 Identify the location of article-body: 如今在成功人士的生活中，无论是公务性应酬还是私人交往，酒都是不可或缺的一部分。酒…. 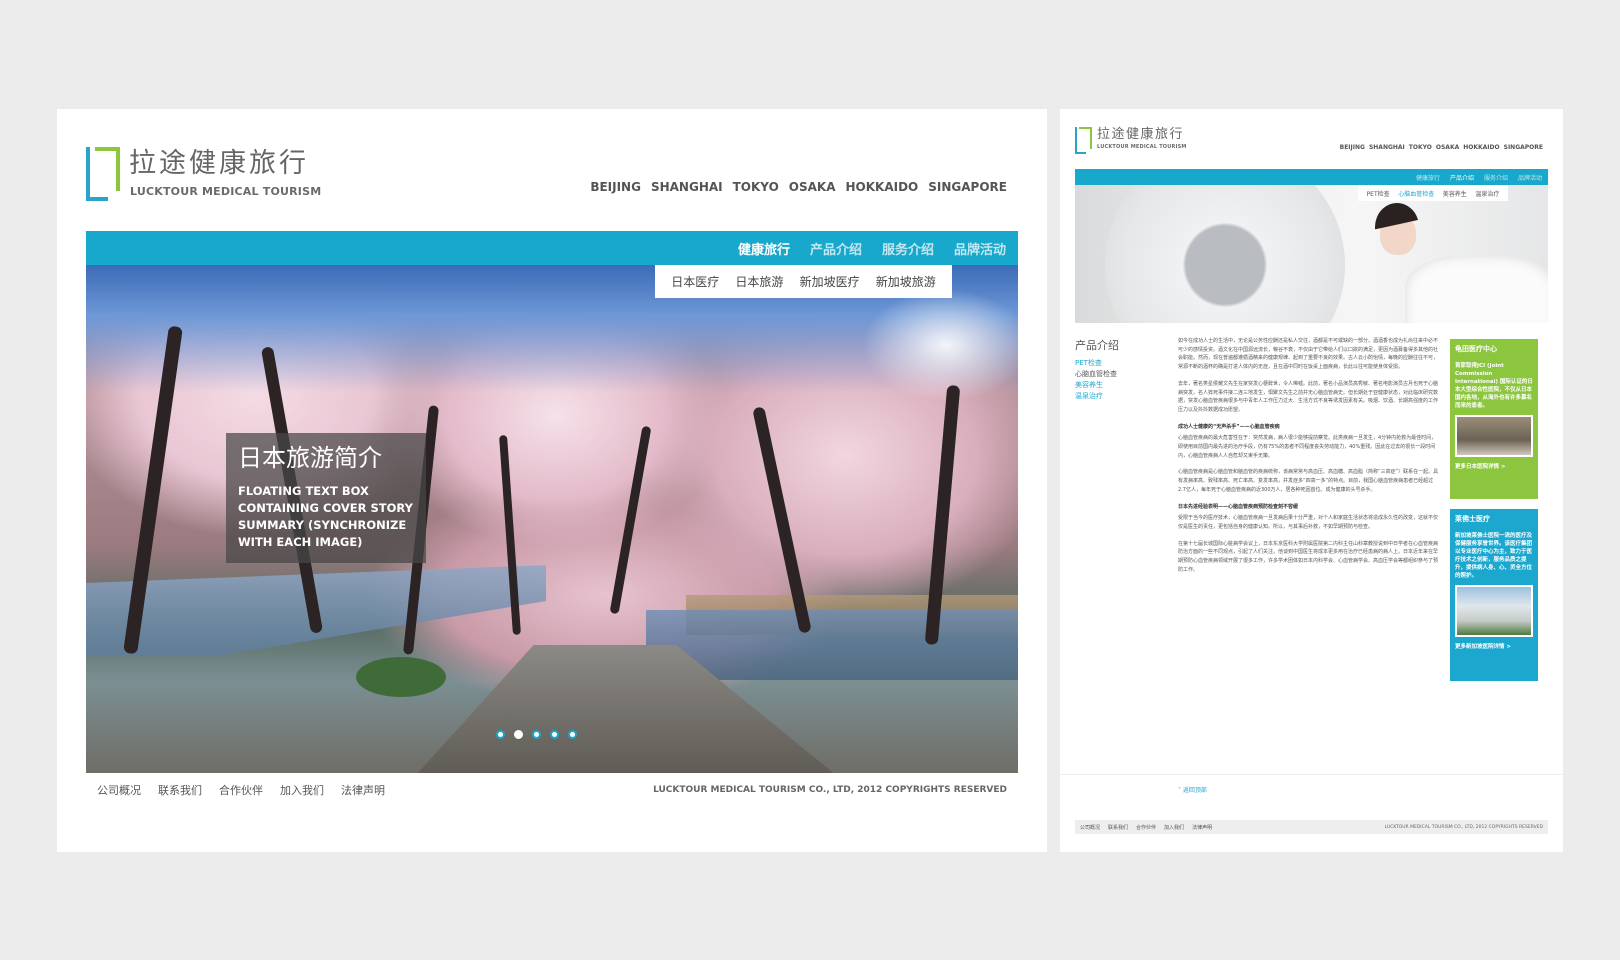
(1309, 557).